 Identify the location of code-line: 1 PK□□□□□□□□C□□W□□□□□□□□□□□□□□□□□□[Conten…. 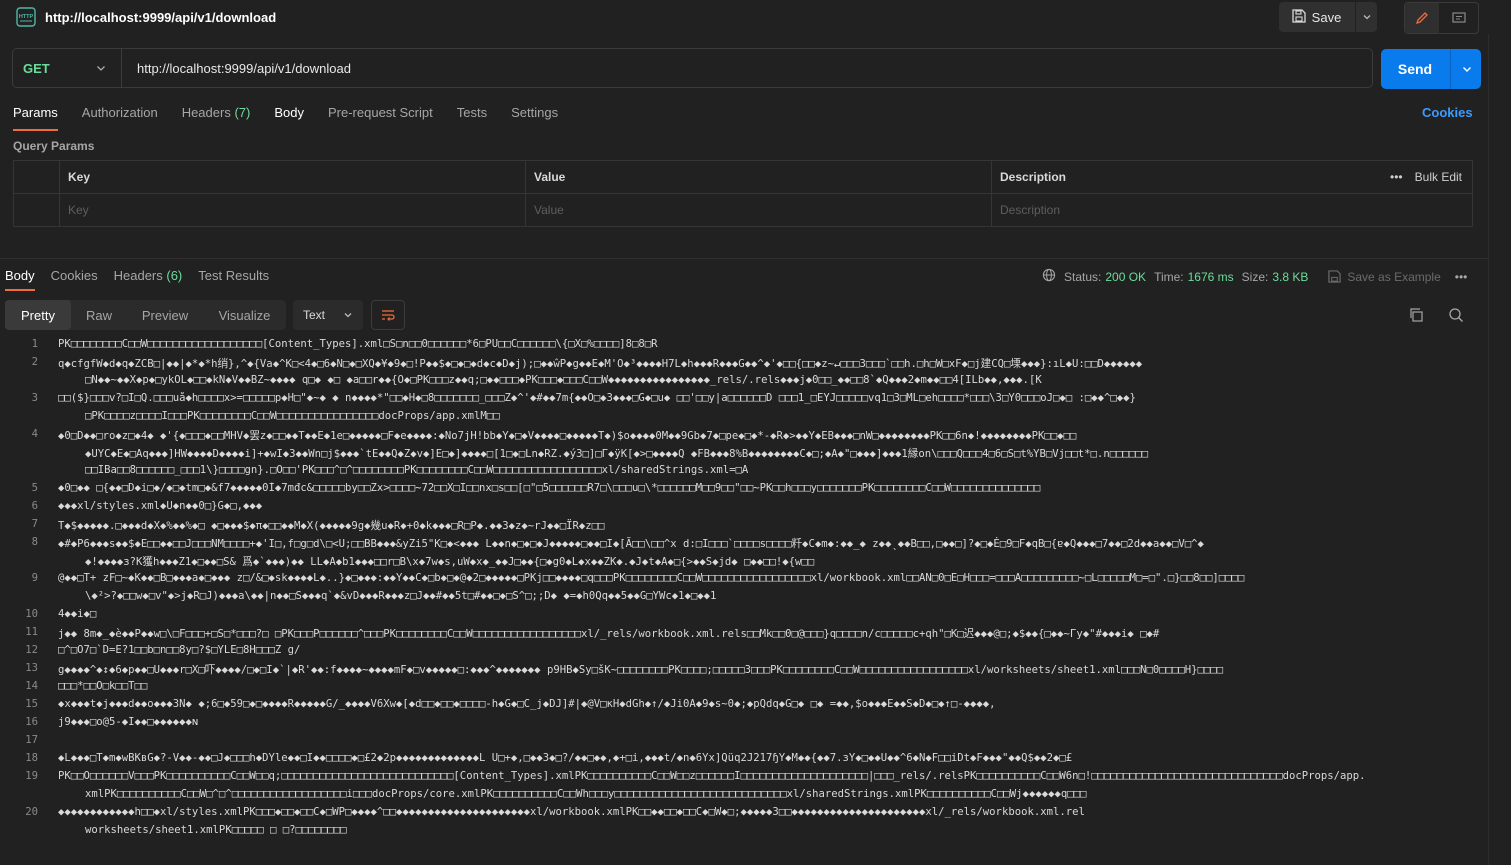
(744, 347).